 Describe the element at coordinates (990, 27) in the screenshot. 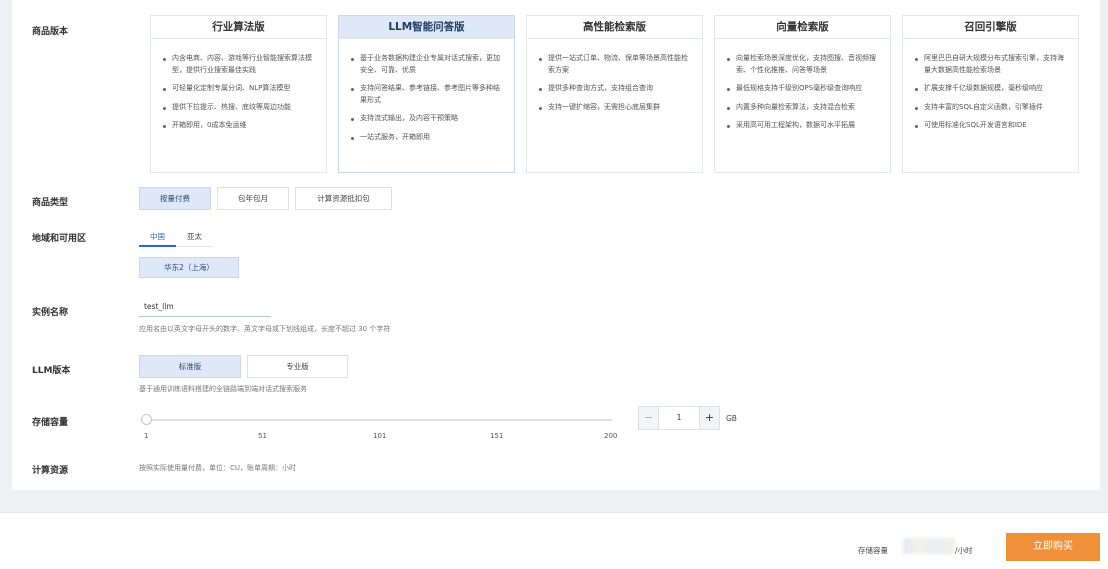

I see `edition-title: 召回引擎版` at that location.